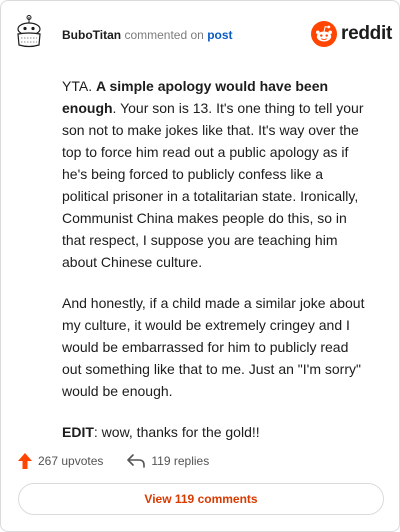 The height and width of the screenshot is (532, 400). What do you see at coordinates (132, 262) in the screenshot?
I see `comment-text: about Chinese culture.` at bounding box center [132, 262].